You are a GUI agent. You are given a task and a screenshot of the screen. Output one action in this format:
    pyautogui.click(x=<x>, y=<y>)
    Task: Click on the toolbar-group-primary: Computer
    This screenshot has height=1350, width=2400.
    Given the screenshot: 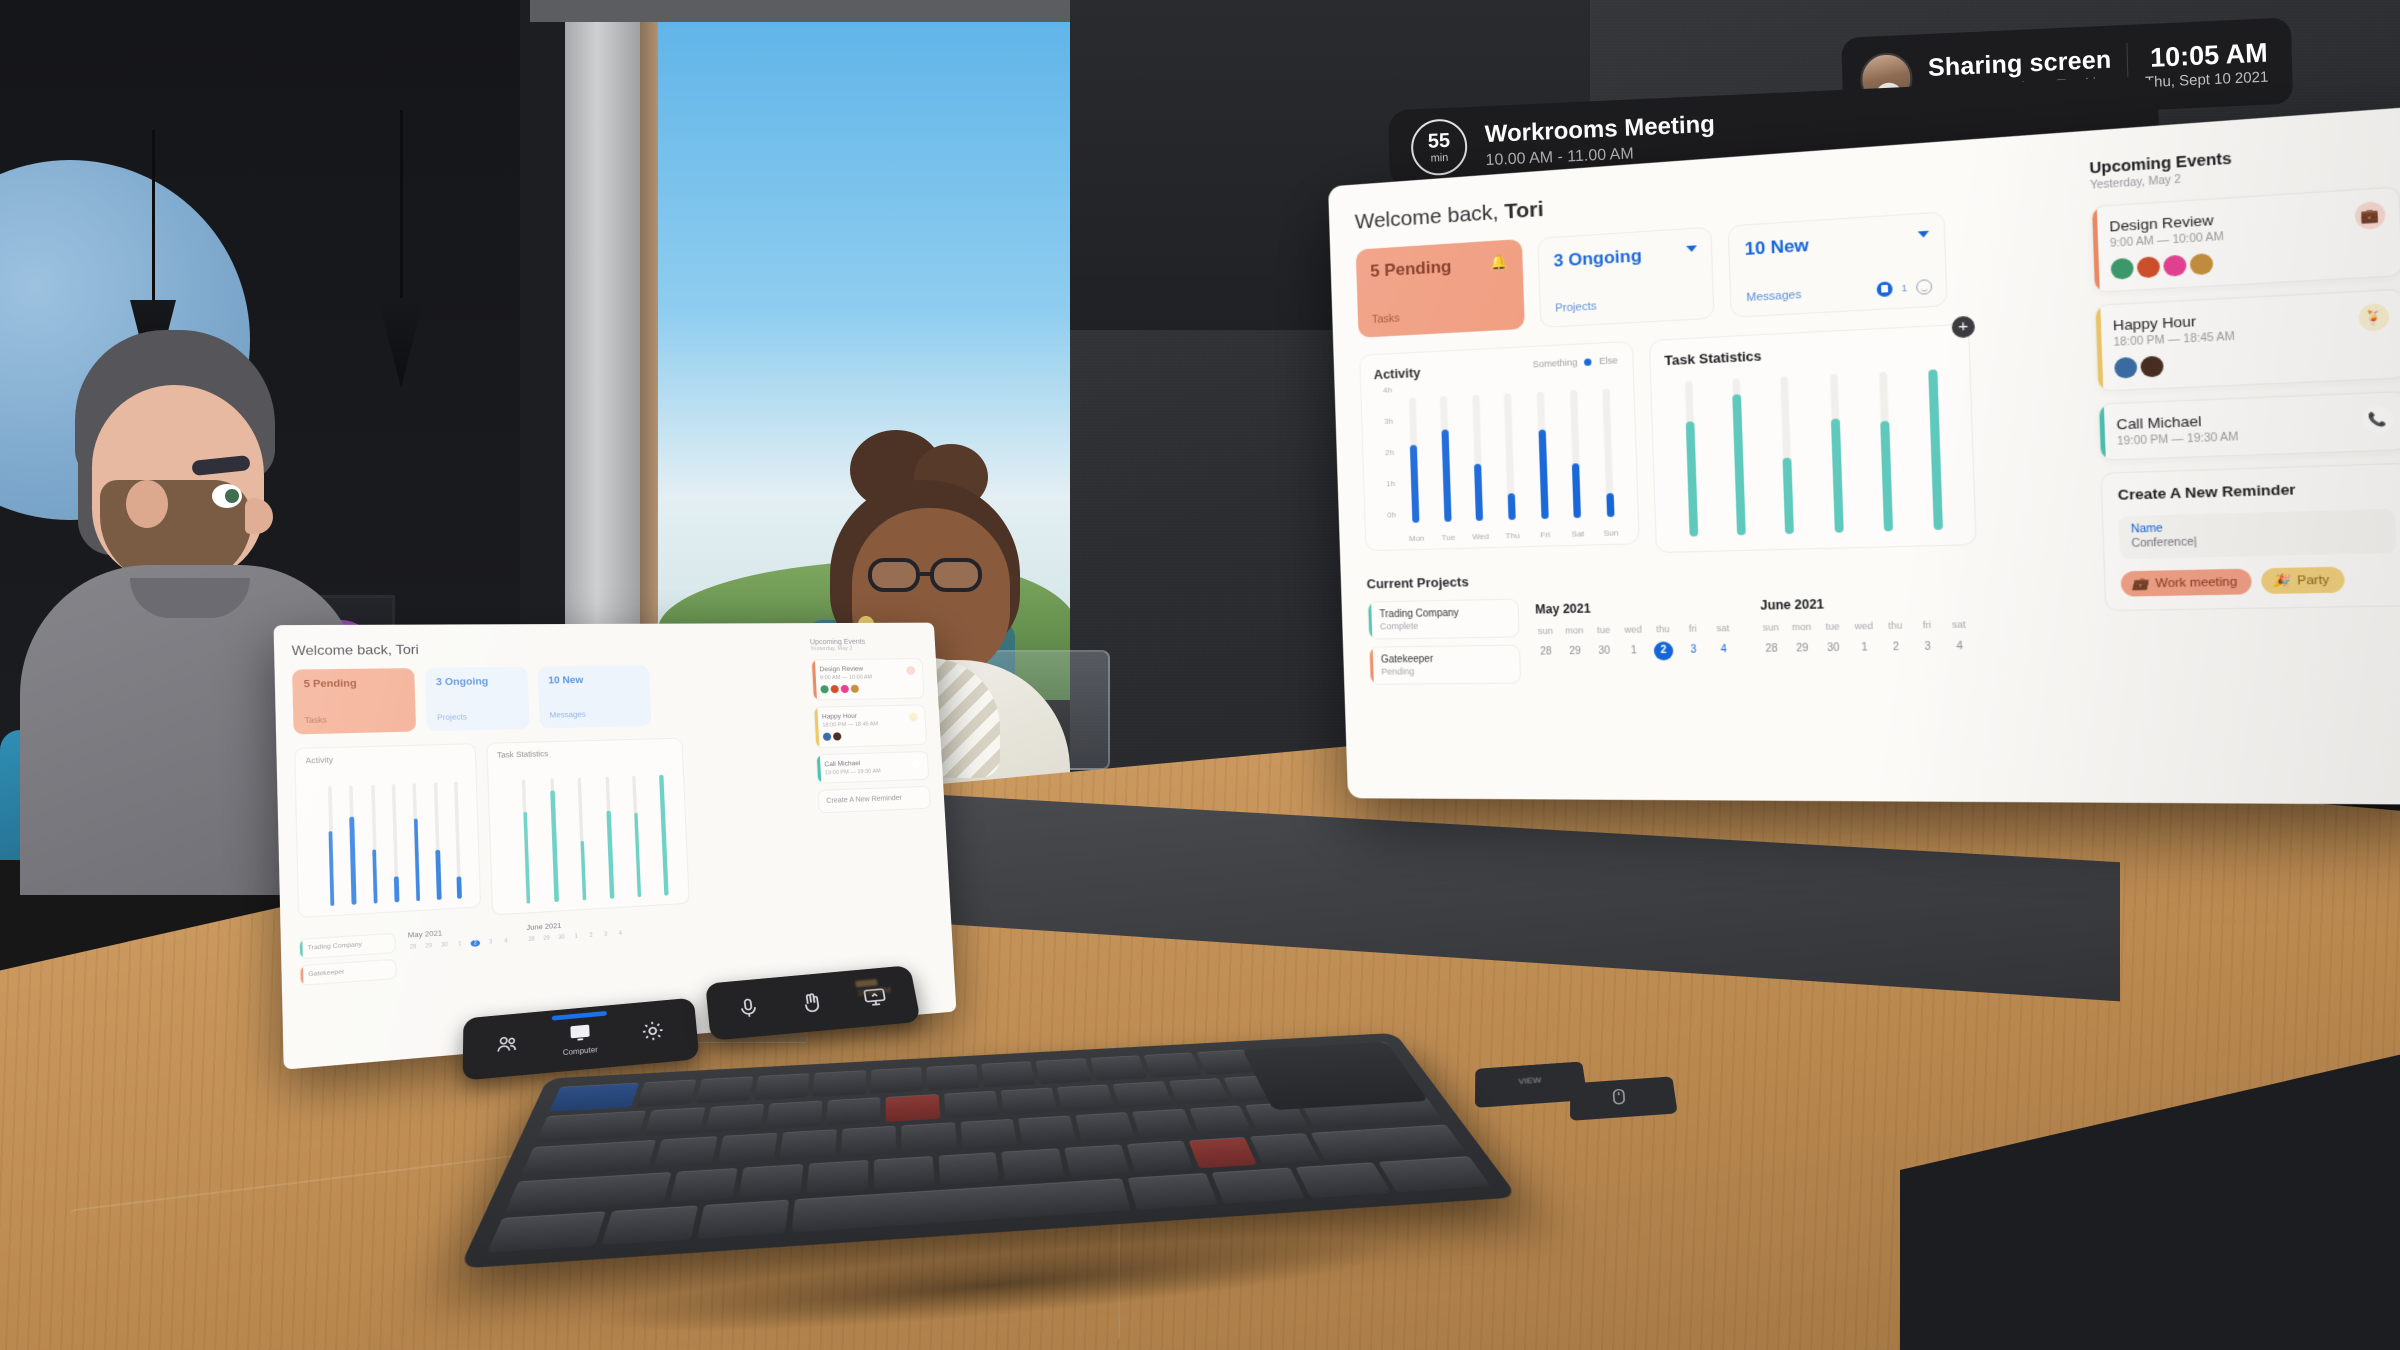 What is the action you would take?
    pyautogui.click(x=581, y=1039)
    